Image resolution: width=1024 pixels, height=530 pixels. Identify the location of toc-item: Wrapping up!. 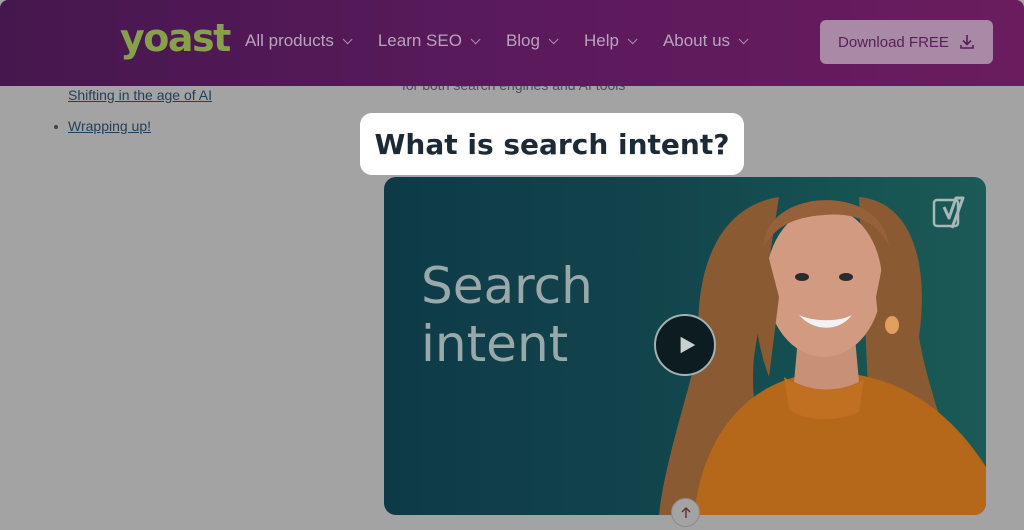
(130, 126).